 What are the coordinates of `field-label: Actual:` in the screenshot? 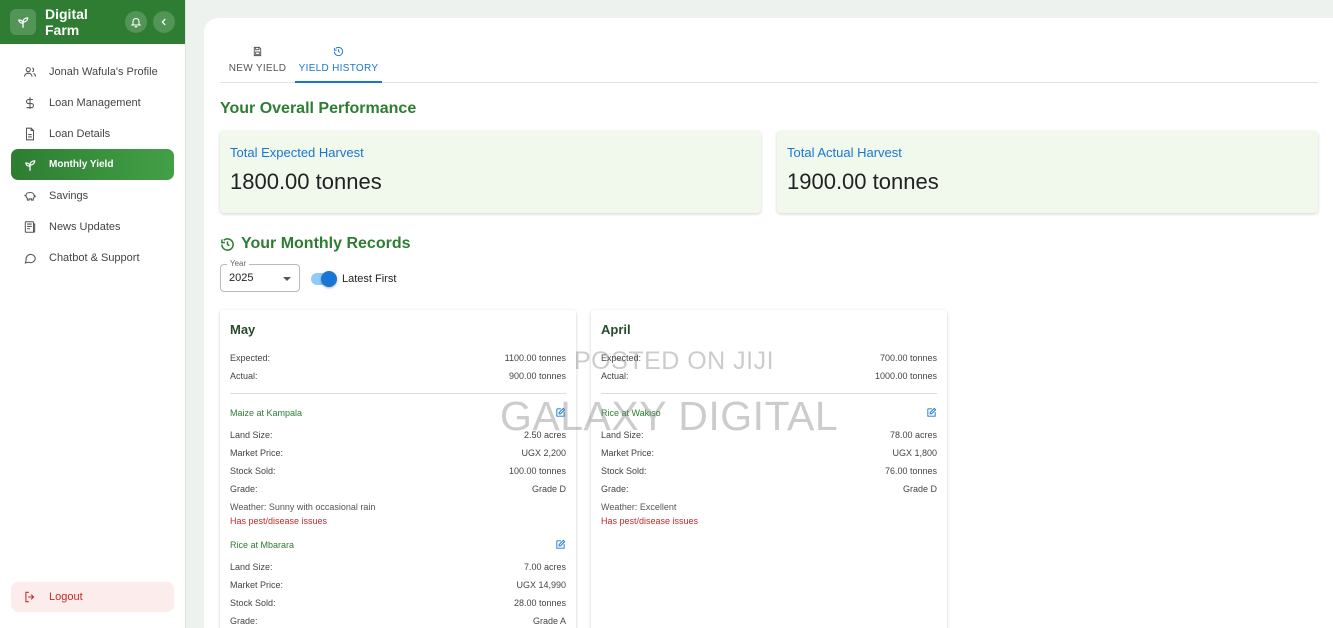 It's located at (244, 376).